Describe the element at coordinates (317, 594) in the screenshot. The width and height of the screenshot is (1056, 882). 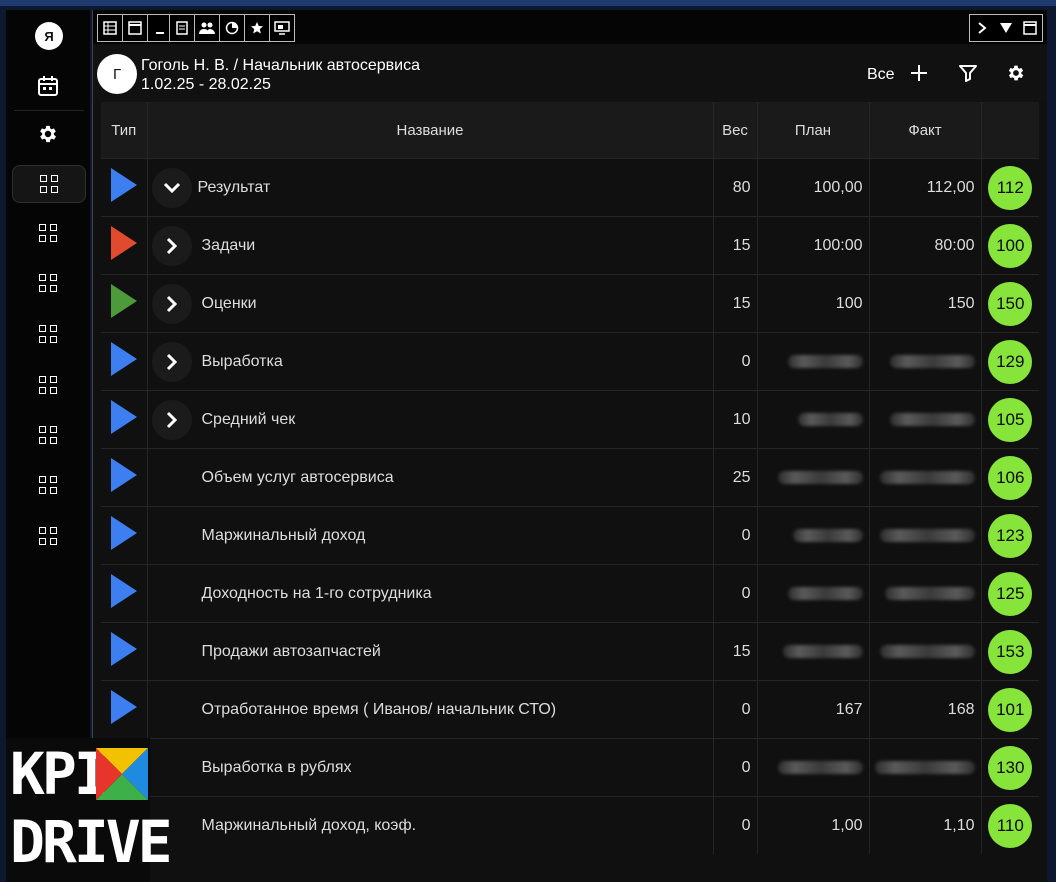
I see `kpi-name: Доходность на 1-го сотрудника` at that location.